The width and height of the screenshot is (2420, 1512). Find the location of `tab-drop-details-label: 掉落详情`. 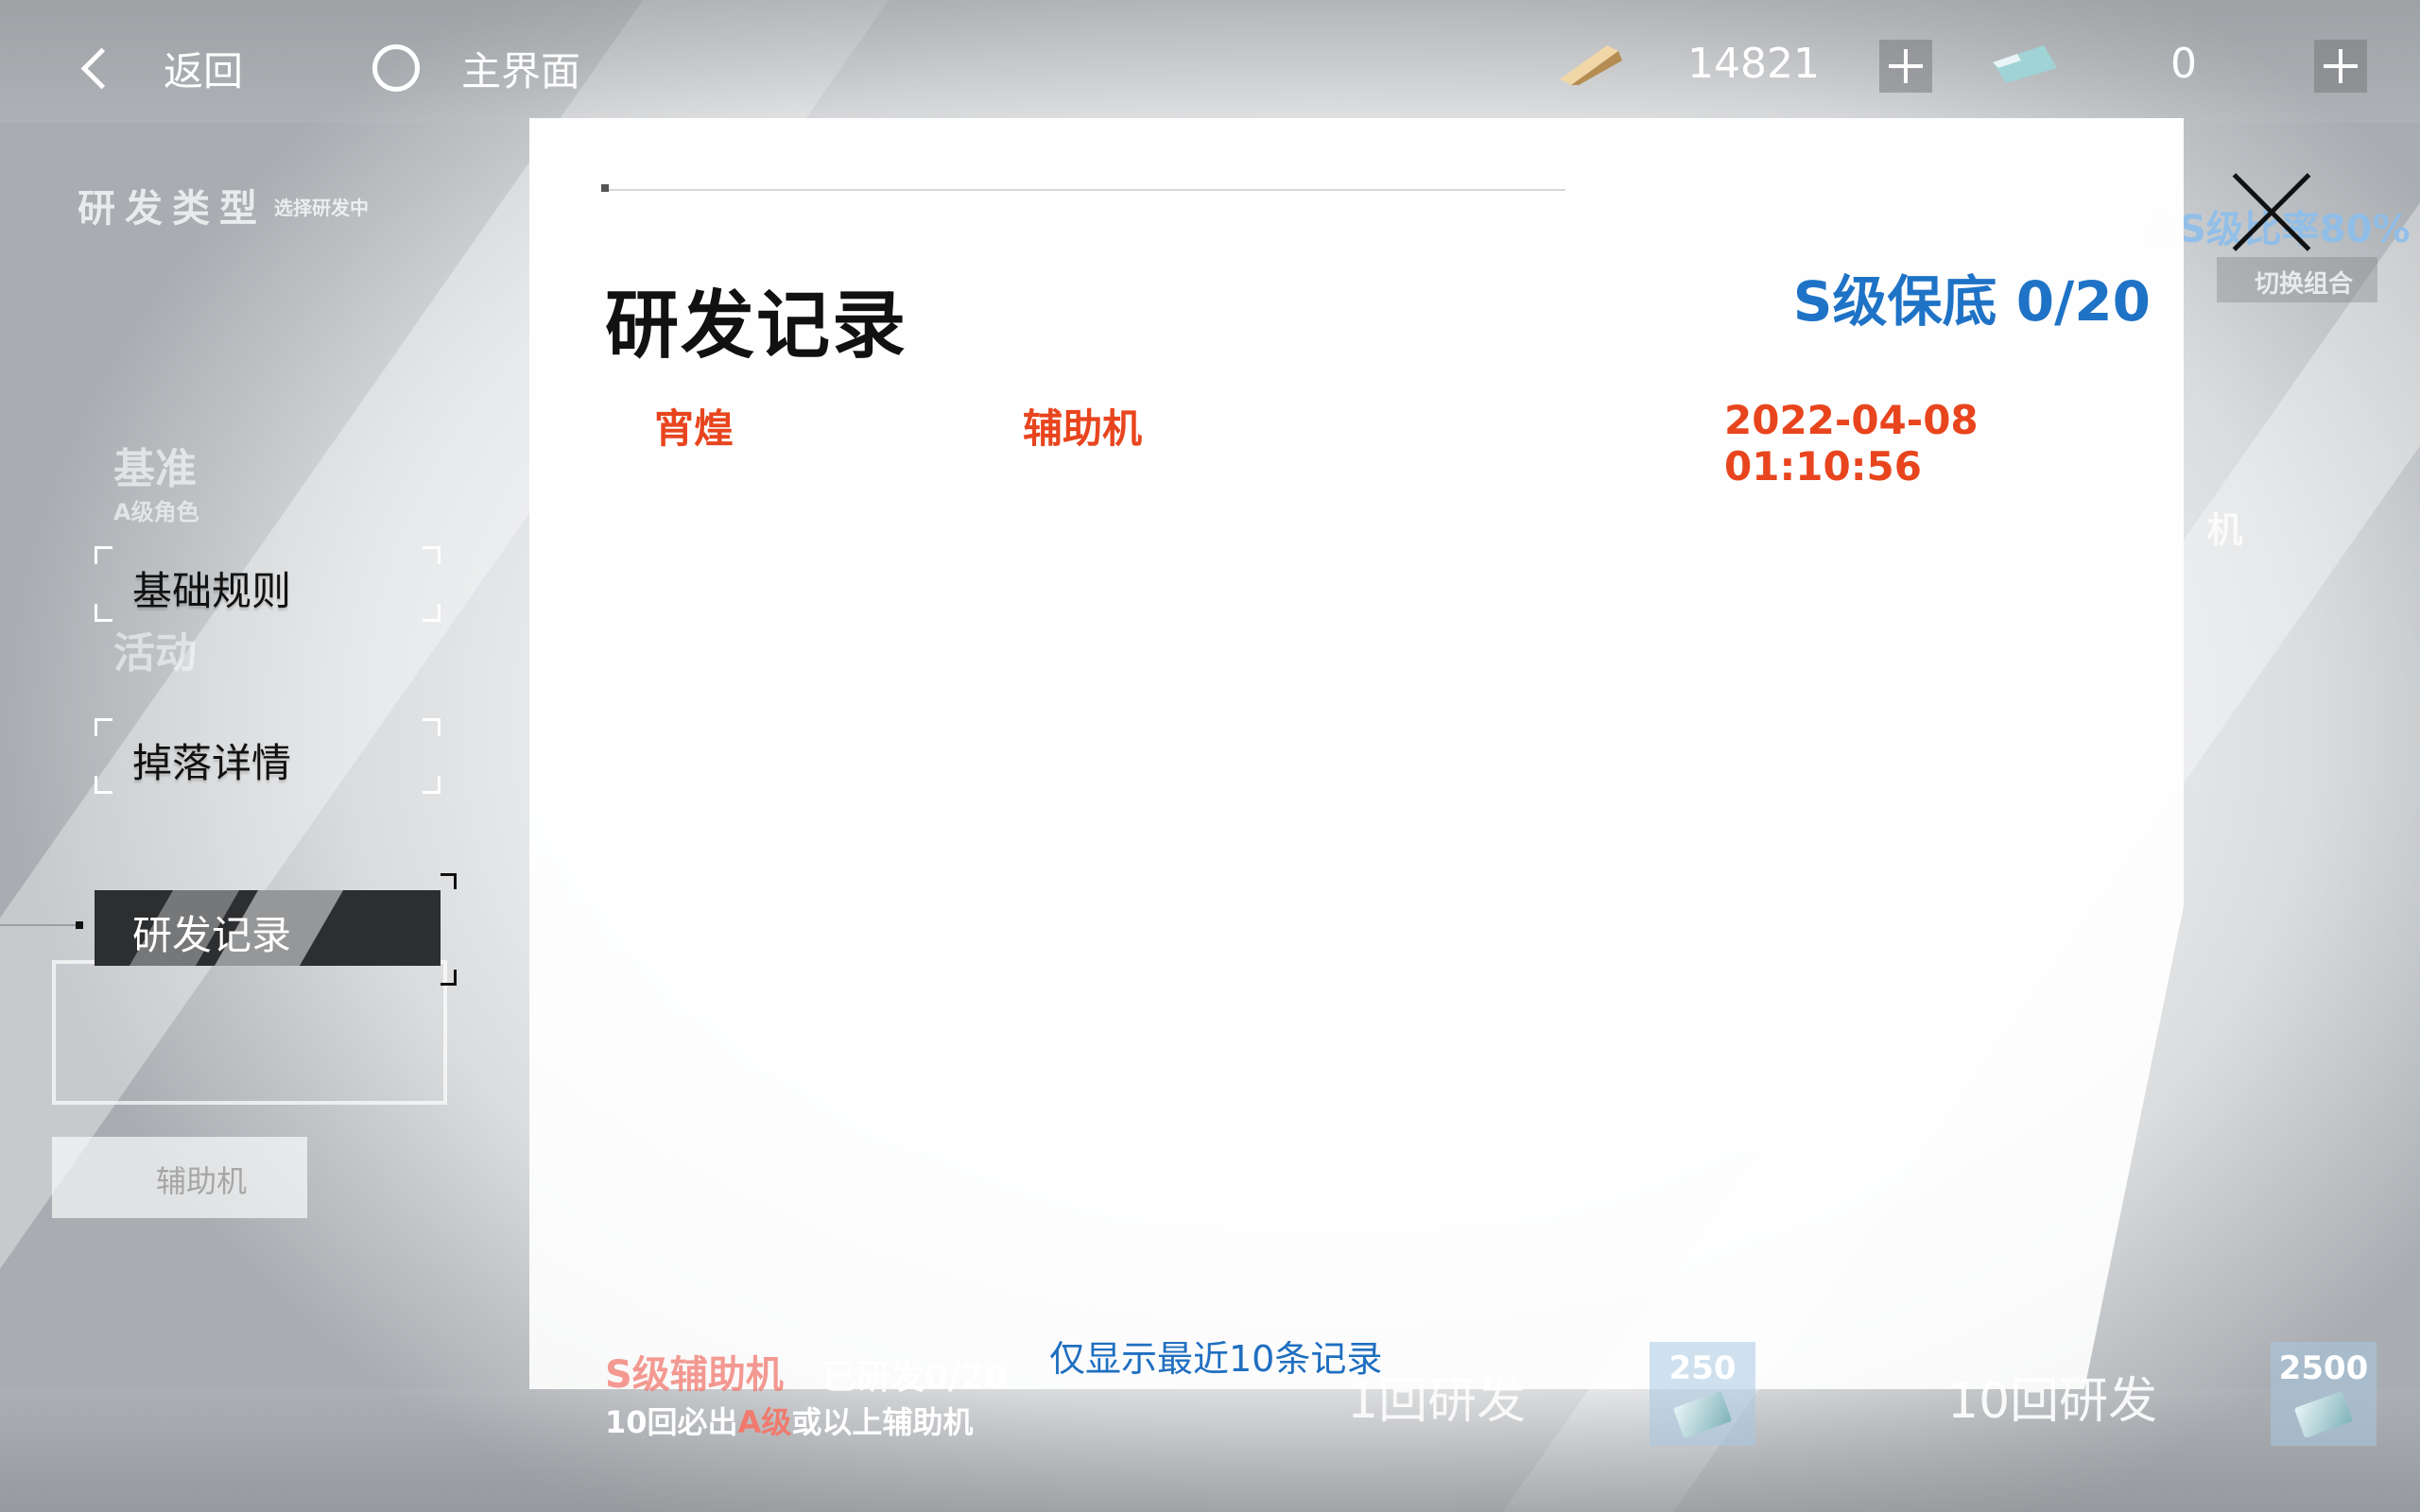

tab-drop-details-label: 掉落详情 is located at coordinates (212, 763).